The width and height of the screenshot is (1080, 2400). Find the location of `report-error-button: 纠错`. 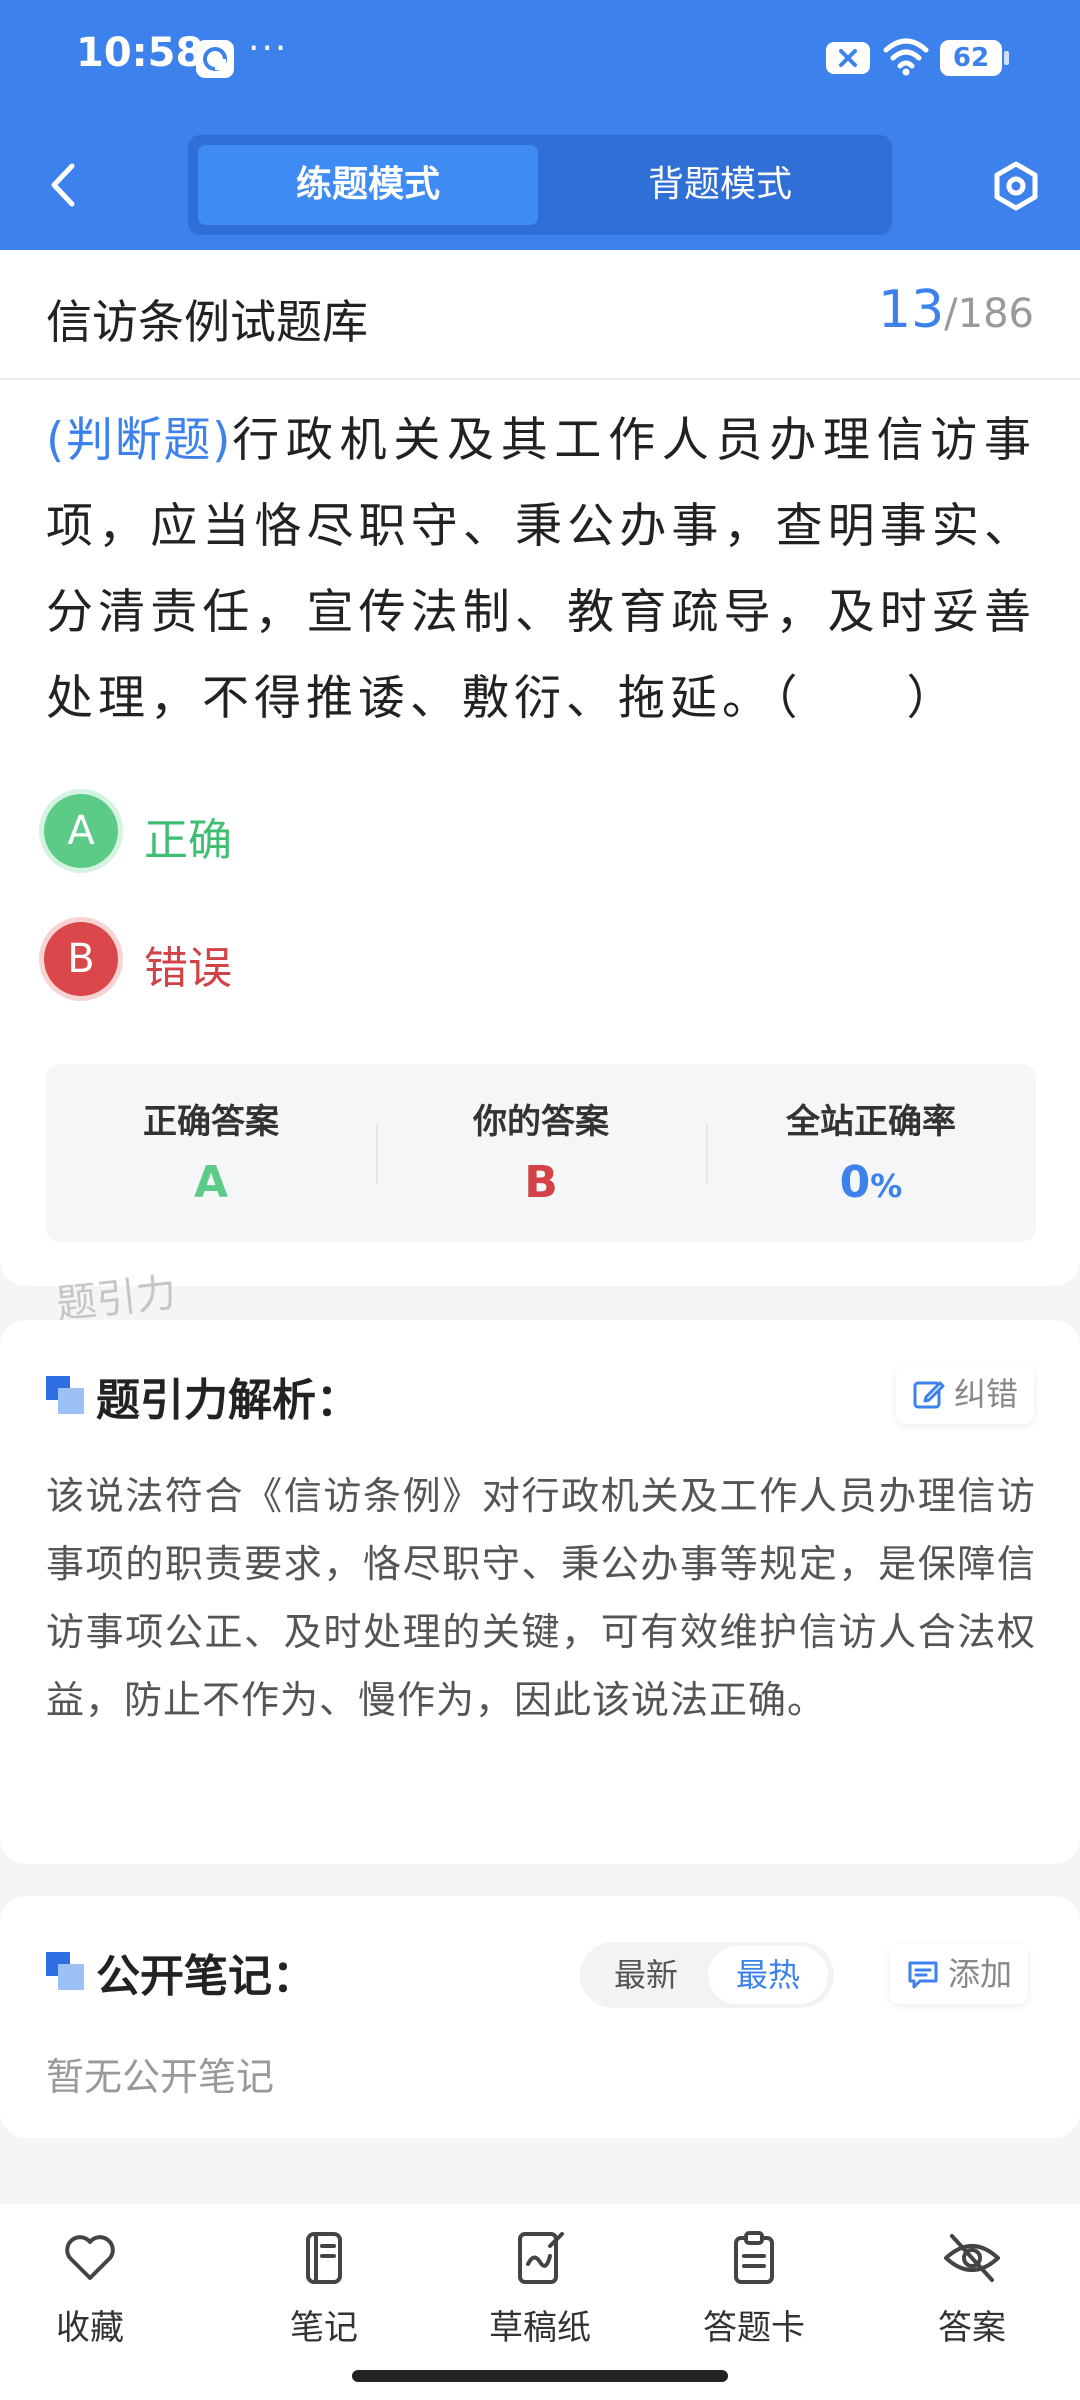

report-error-button: 纠错 is located at coordinates (965, 1394).